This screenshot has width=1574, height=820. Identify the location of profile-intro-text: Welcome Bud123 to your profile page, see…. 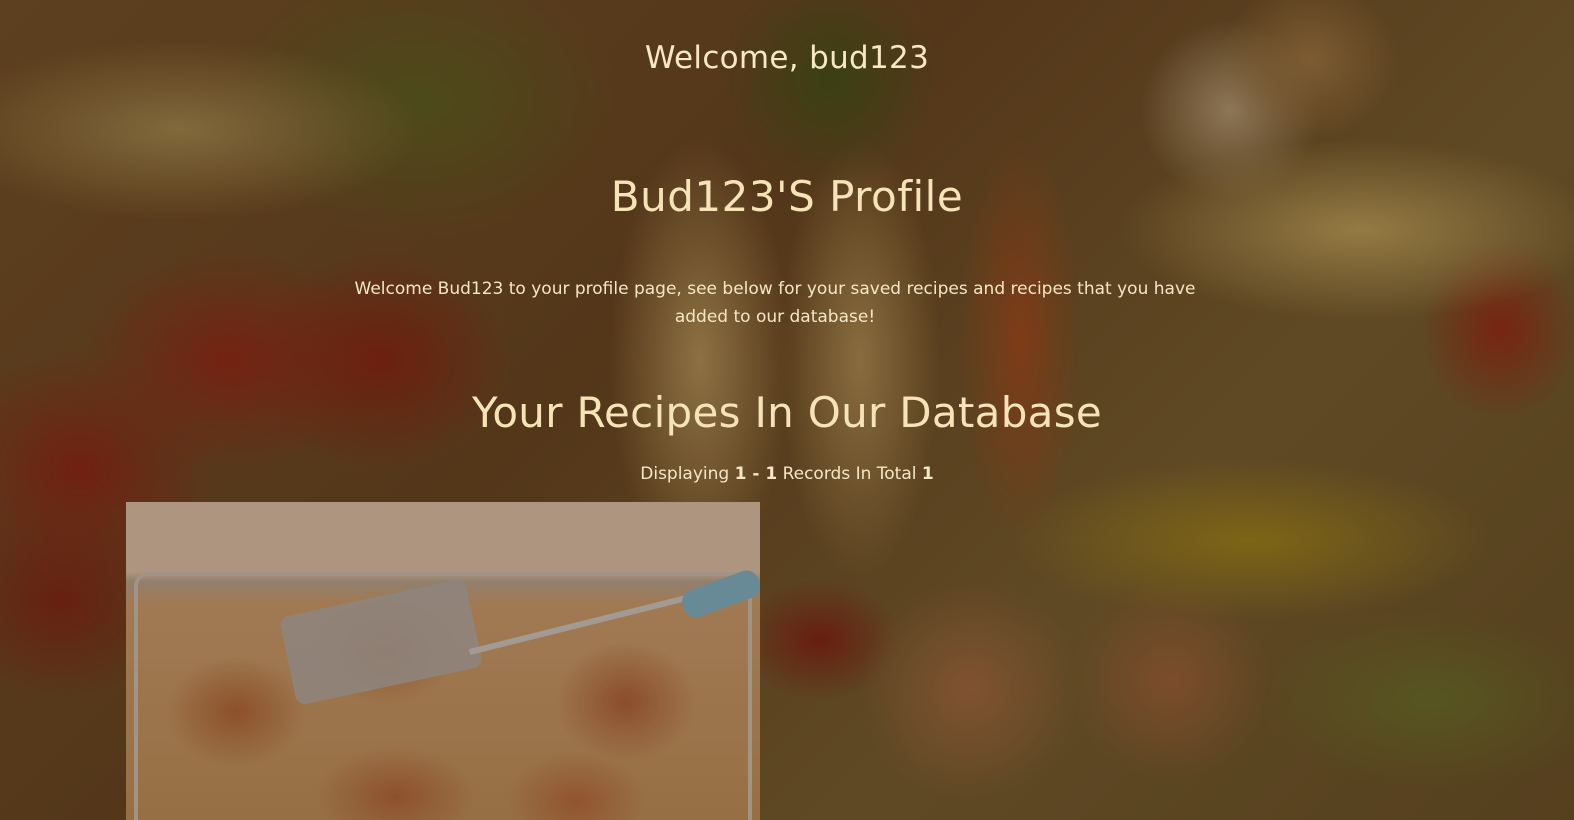
(775, 303).